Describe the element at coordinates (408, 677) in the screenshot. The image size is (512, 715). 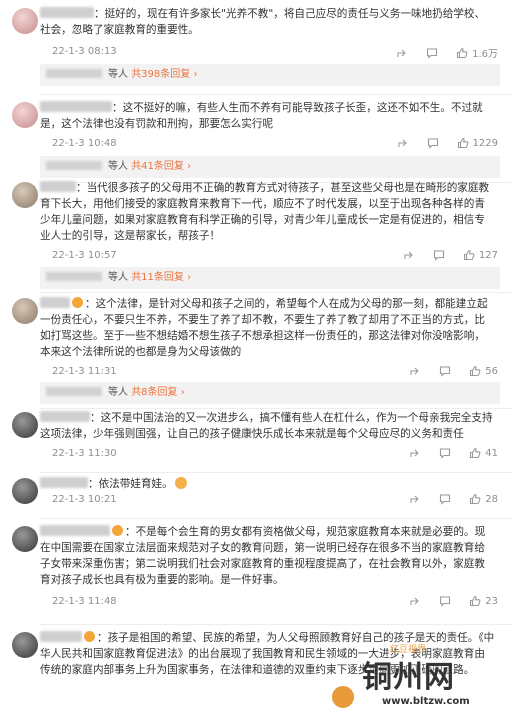
I see `watermark-title: 铜州网` at that location.